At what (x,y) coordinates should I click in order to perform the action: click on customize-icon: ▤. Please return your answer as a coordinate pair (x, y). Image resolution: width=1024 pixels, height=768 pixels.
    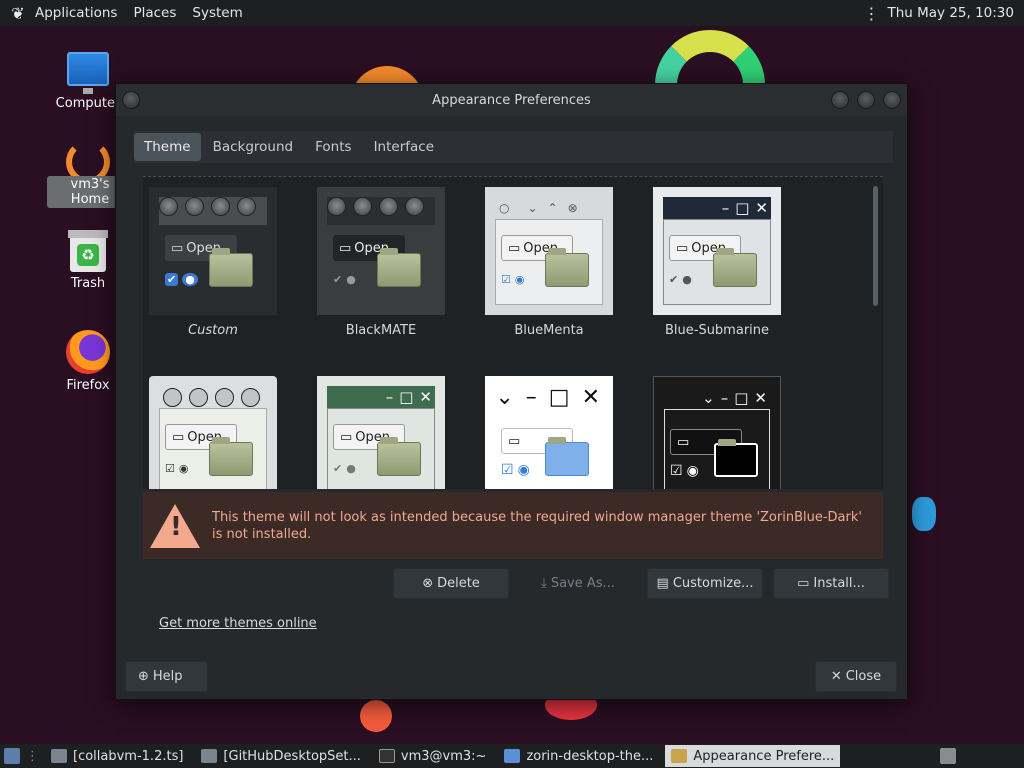
    Looking at the image, I should click on (662, 583).